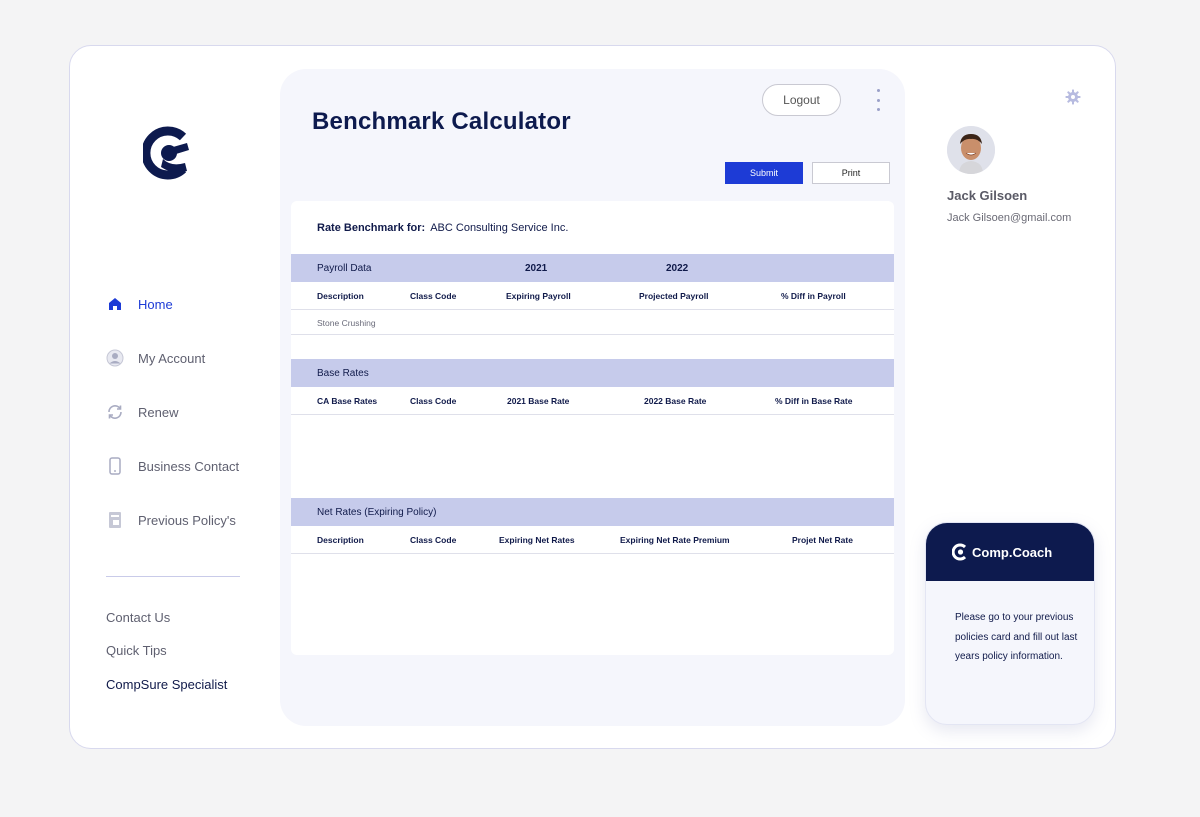 The image size is (1200, 817). I want to click on page-title: Benchmark Calculator, so click(441, 121).